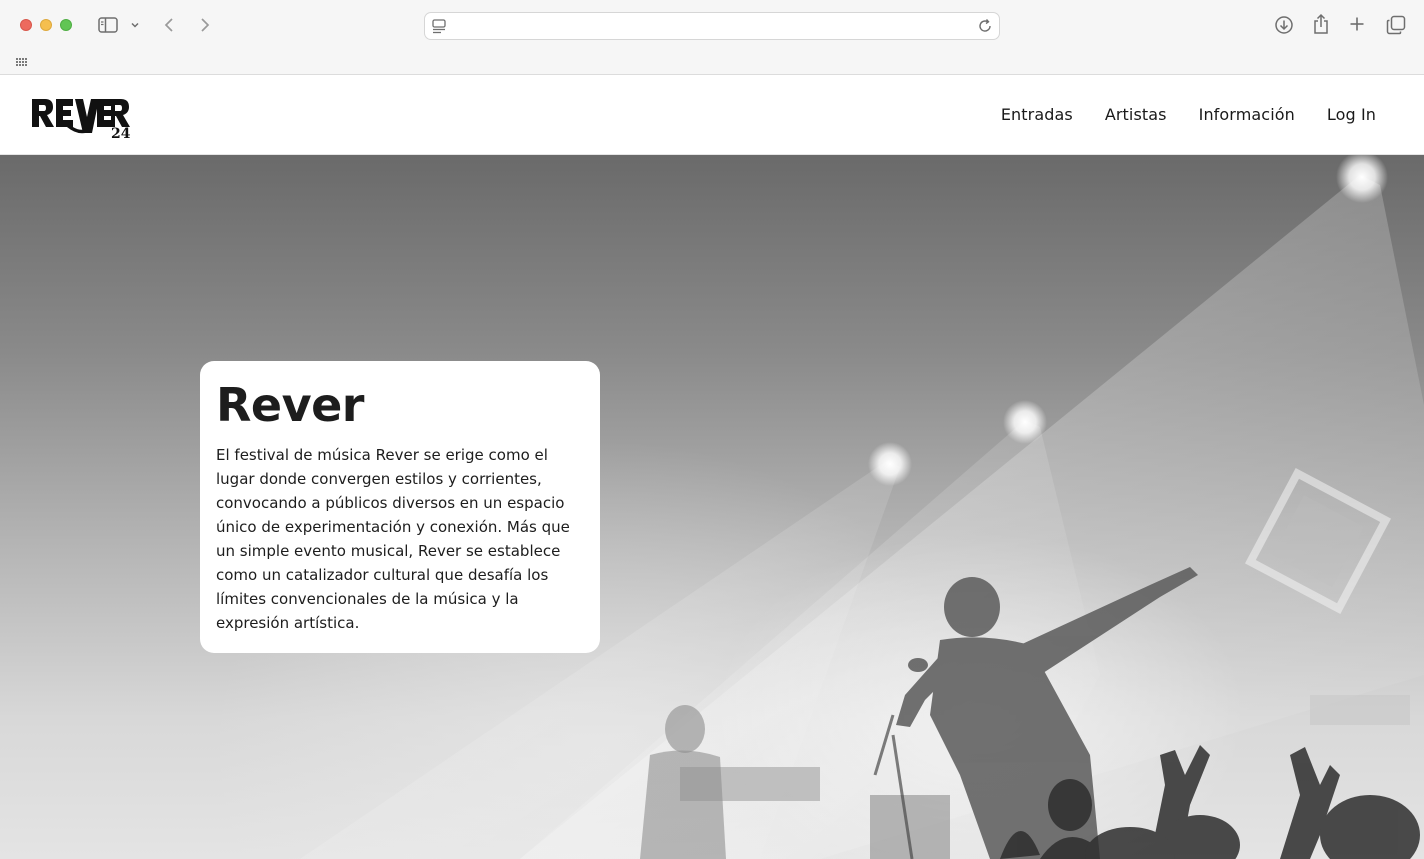 The width and height of the screenshot is (1424, 859). What do you see at coordinates (66, 25) in the screenshot?
I see `zoom-window-button` at bounding box center [66, 25].